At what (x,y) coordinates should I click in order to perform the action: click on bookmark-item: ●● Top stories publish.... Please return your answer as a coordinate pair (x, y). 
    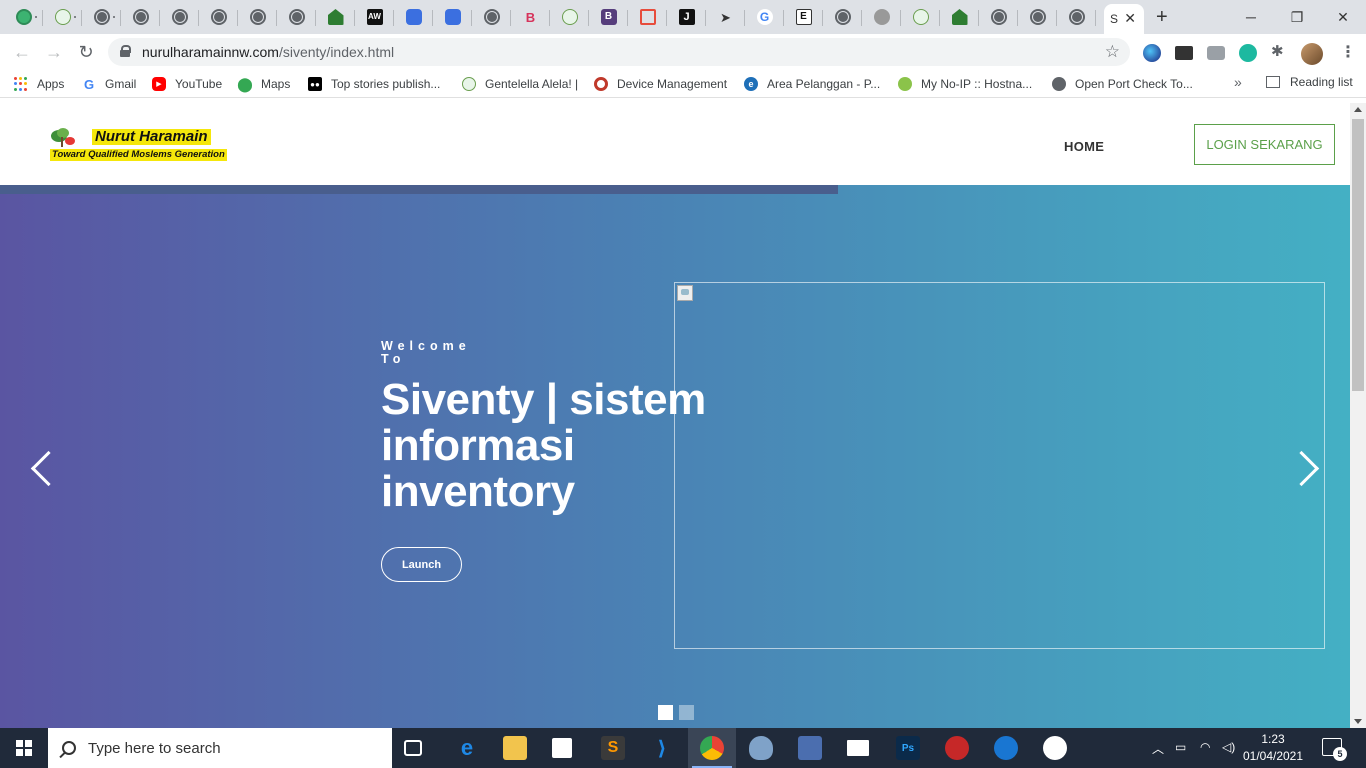
    Looking at the image, I should click on (374, 84).